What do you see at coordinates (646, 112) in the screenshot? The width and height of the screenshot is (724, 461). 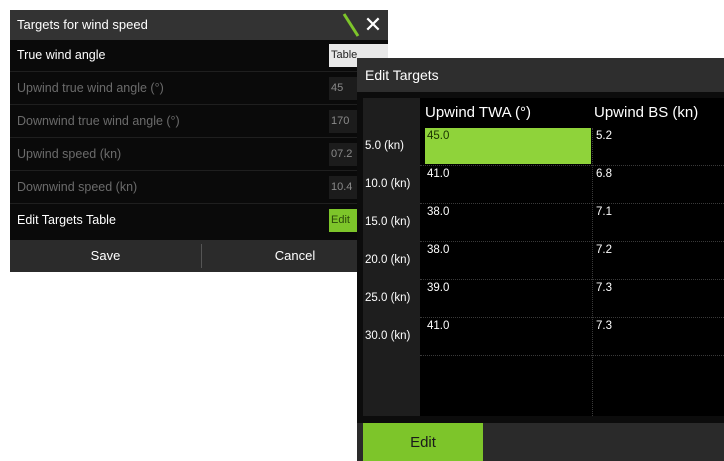 I see `column-header-upwind-bs: Upwind BS (kn)` at bounding box center [646, 112].